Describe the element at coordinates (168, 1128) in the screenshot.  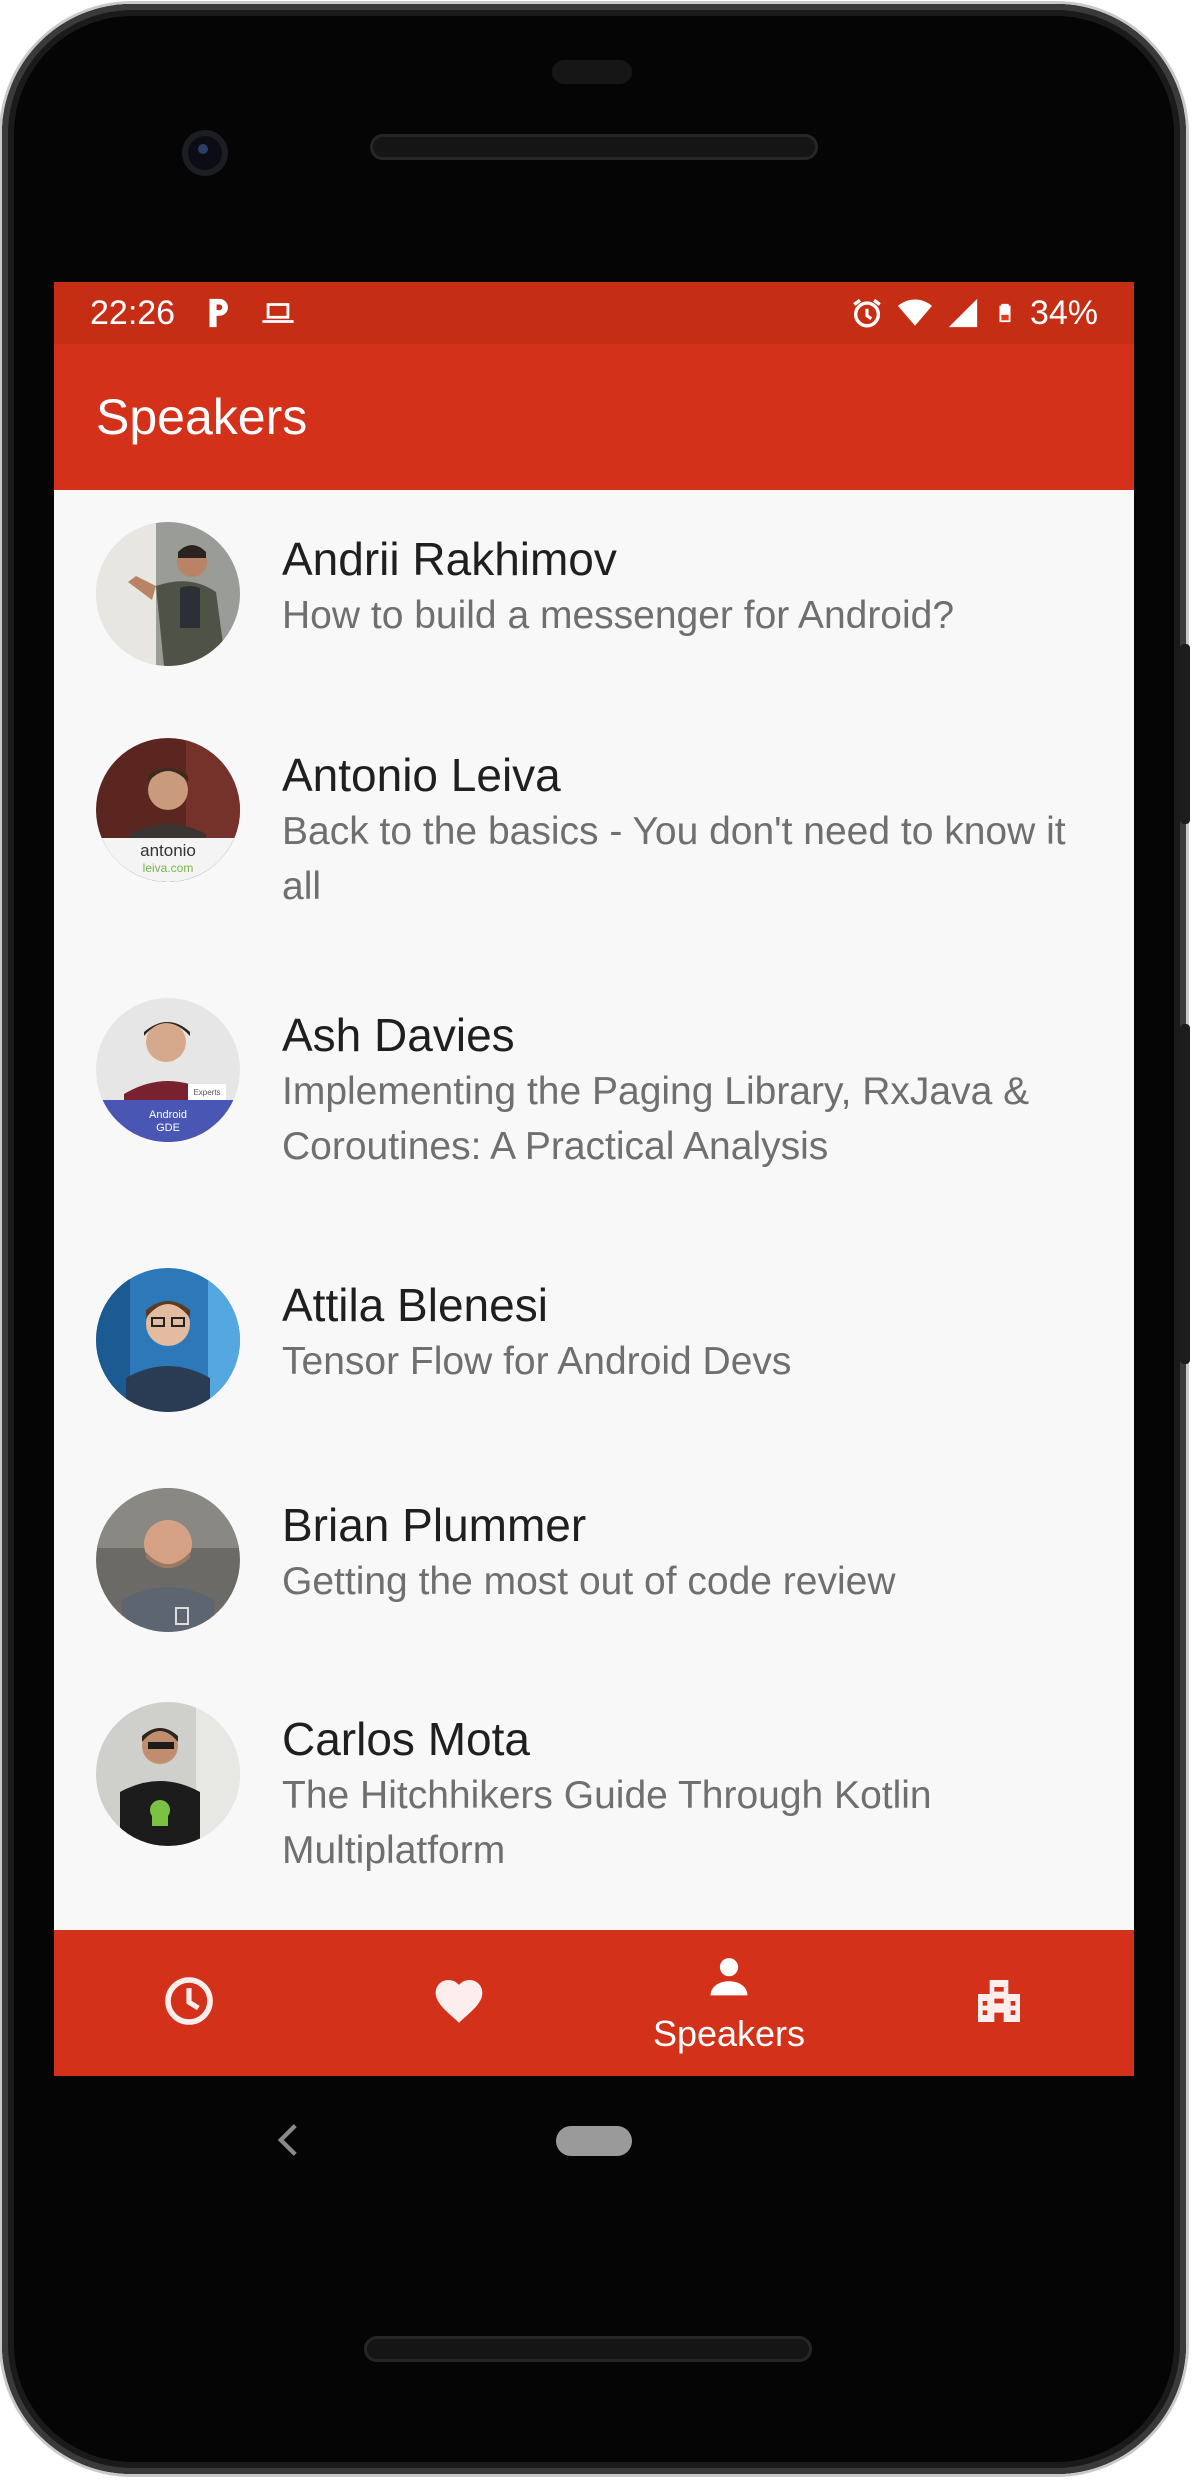
I see `gde-badge-line2: GDE` at that location.